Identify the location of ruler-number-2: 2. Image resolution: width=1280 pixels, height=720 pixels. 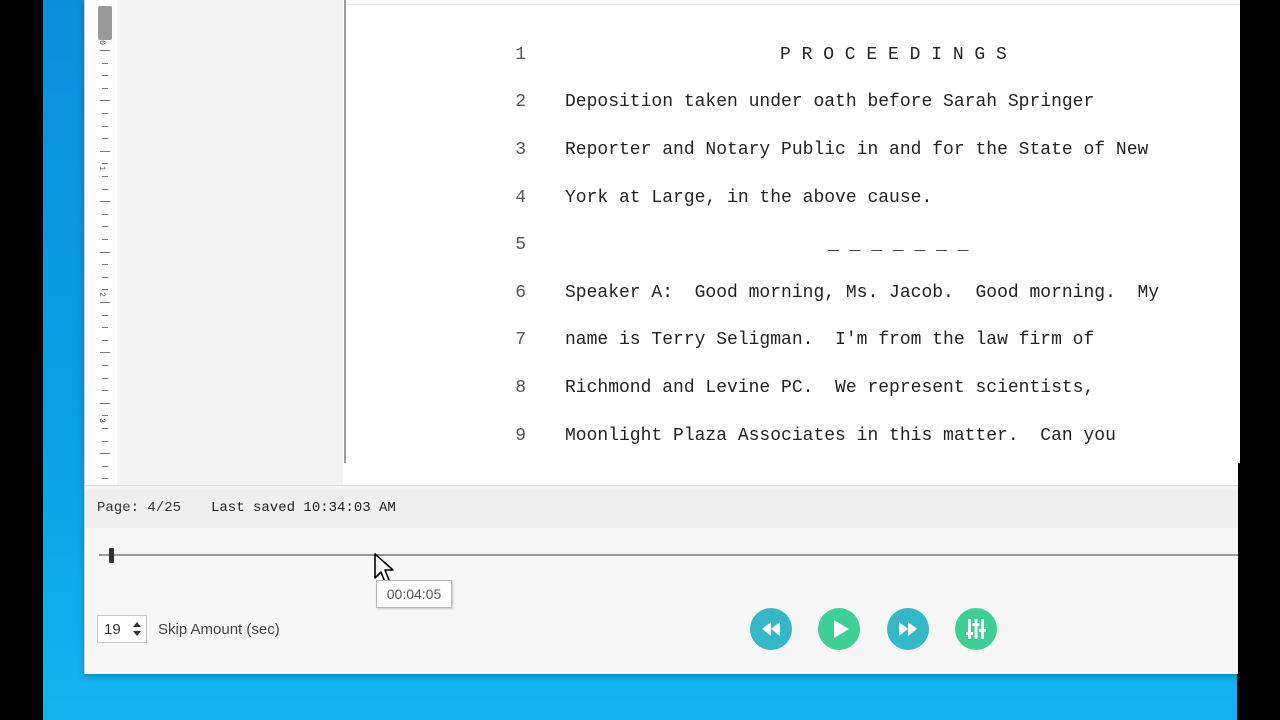
(101, 294).